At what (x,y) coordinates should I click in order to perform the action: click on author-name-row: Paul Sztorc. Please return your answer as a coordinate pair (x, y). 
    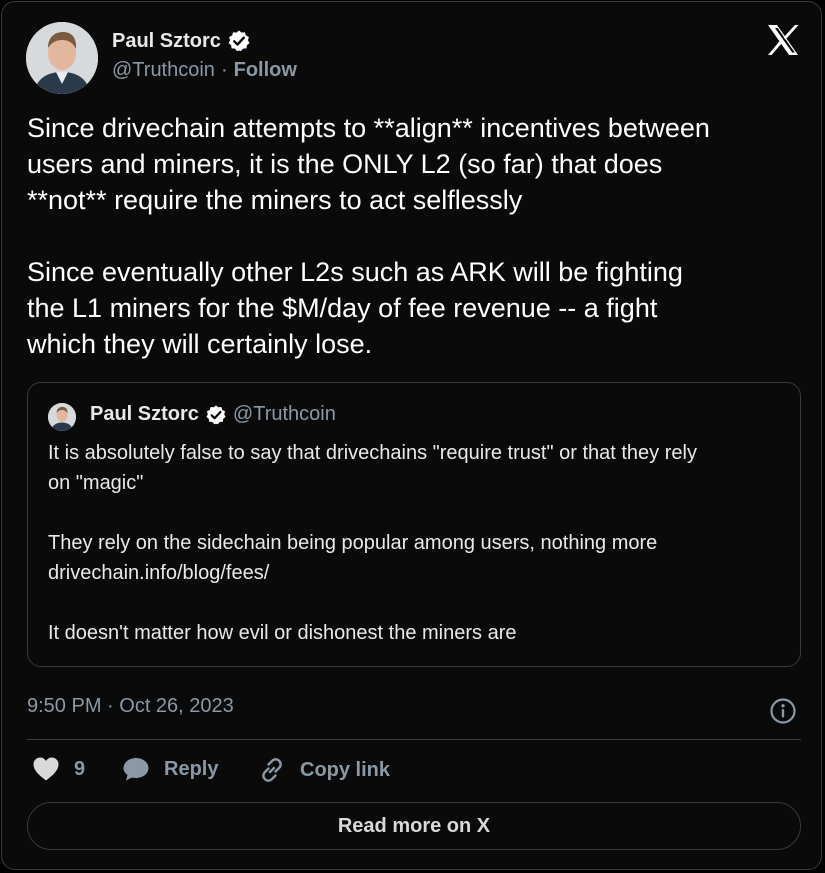
    Looking at the image, I should click on (181, 41).